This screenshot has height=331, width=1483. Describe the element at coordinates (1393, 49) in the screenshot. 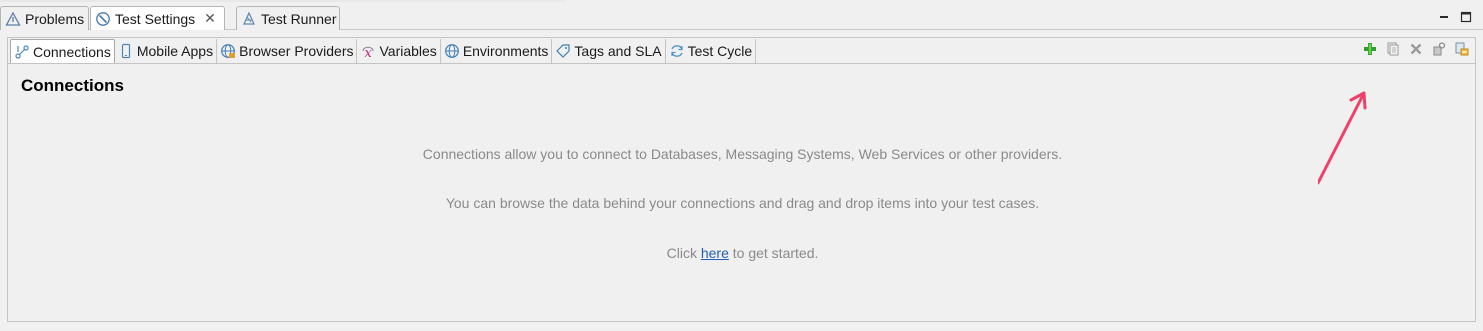

I see `copy-icon` at that location.